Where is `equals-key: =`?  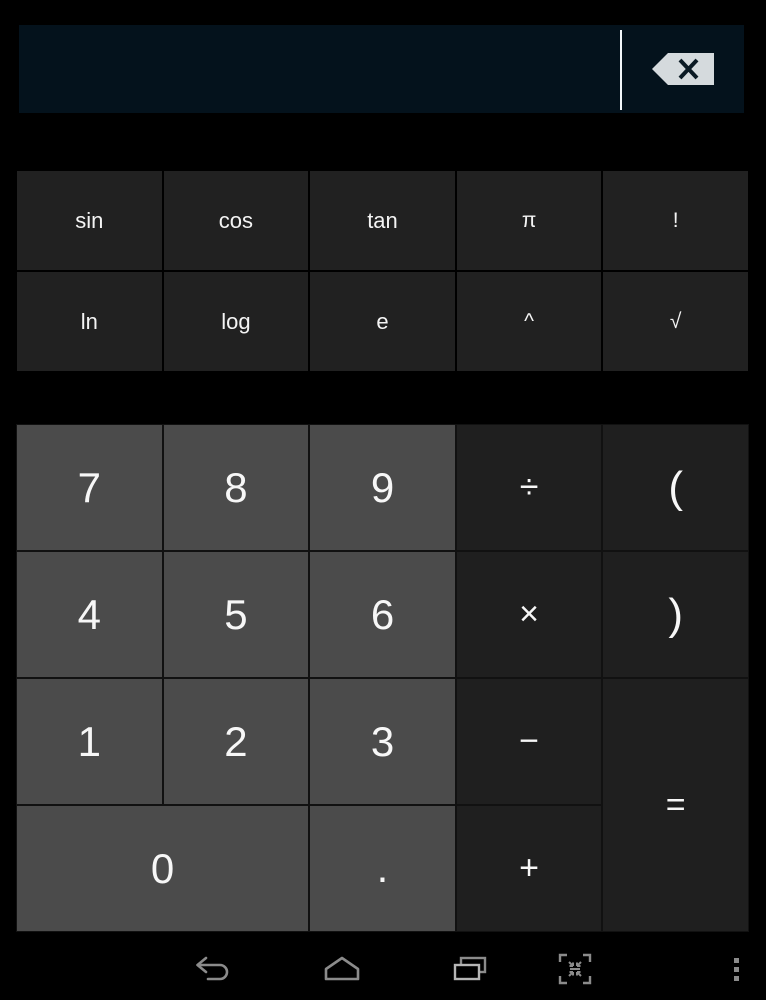
equals-key: = is located at coordinates (675, 805).